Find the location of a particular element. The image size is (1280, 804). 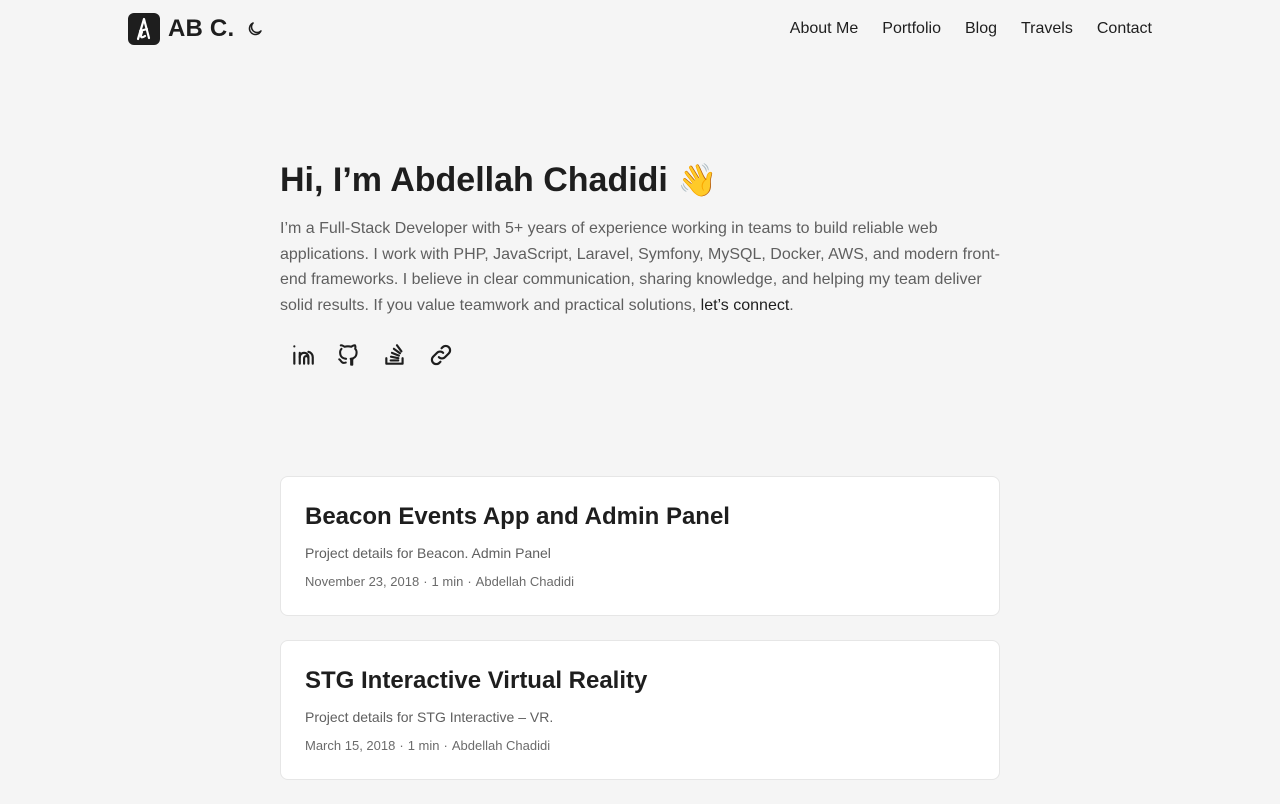

connect-link: let’s connect is located at coordinates (745, 305).